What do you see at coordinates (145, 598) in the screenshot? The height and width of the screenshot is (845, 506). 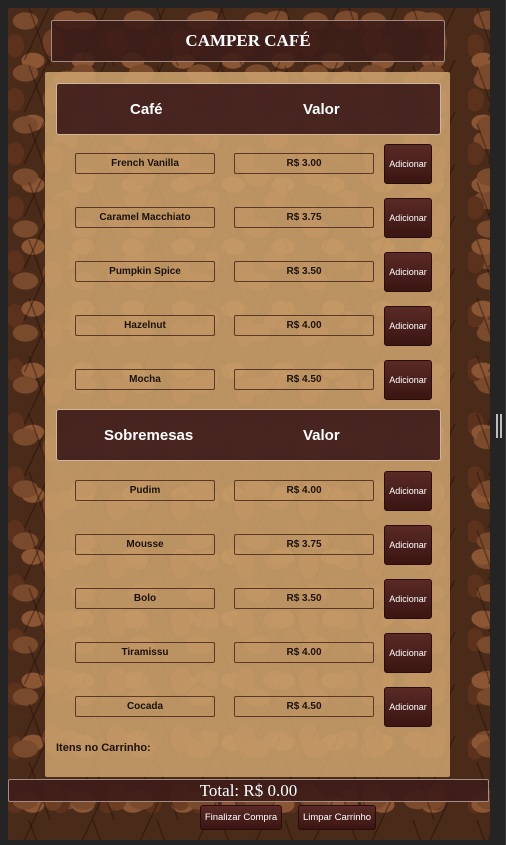 I see `item-name: Bolo` at bounding box center [145, 598].